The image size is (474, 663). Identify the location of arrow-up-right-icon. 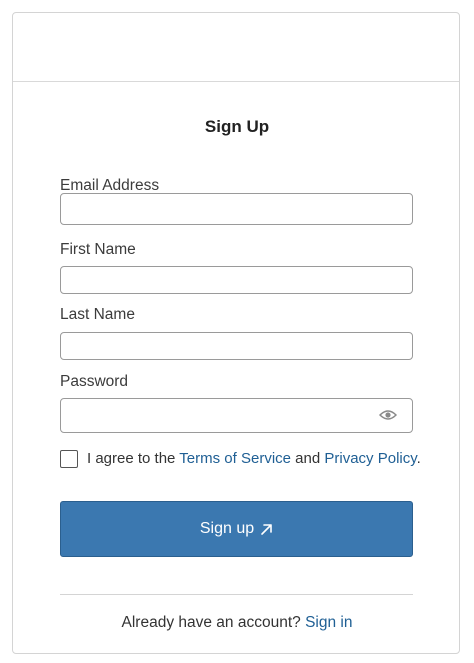
(266, 529).